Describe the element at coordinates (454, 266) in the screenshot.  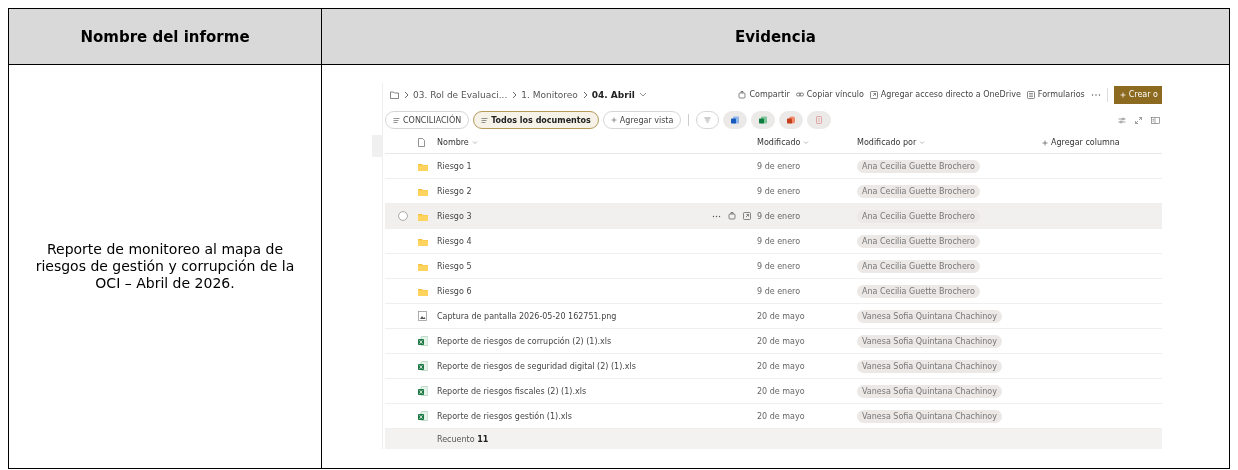
I see `file-name: Riesgo 5` at that location.